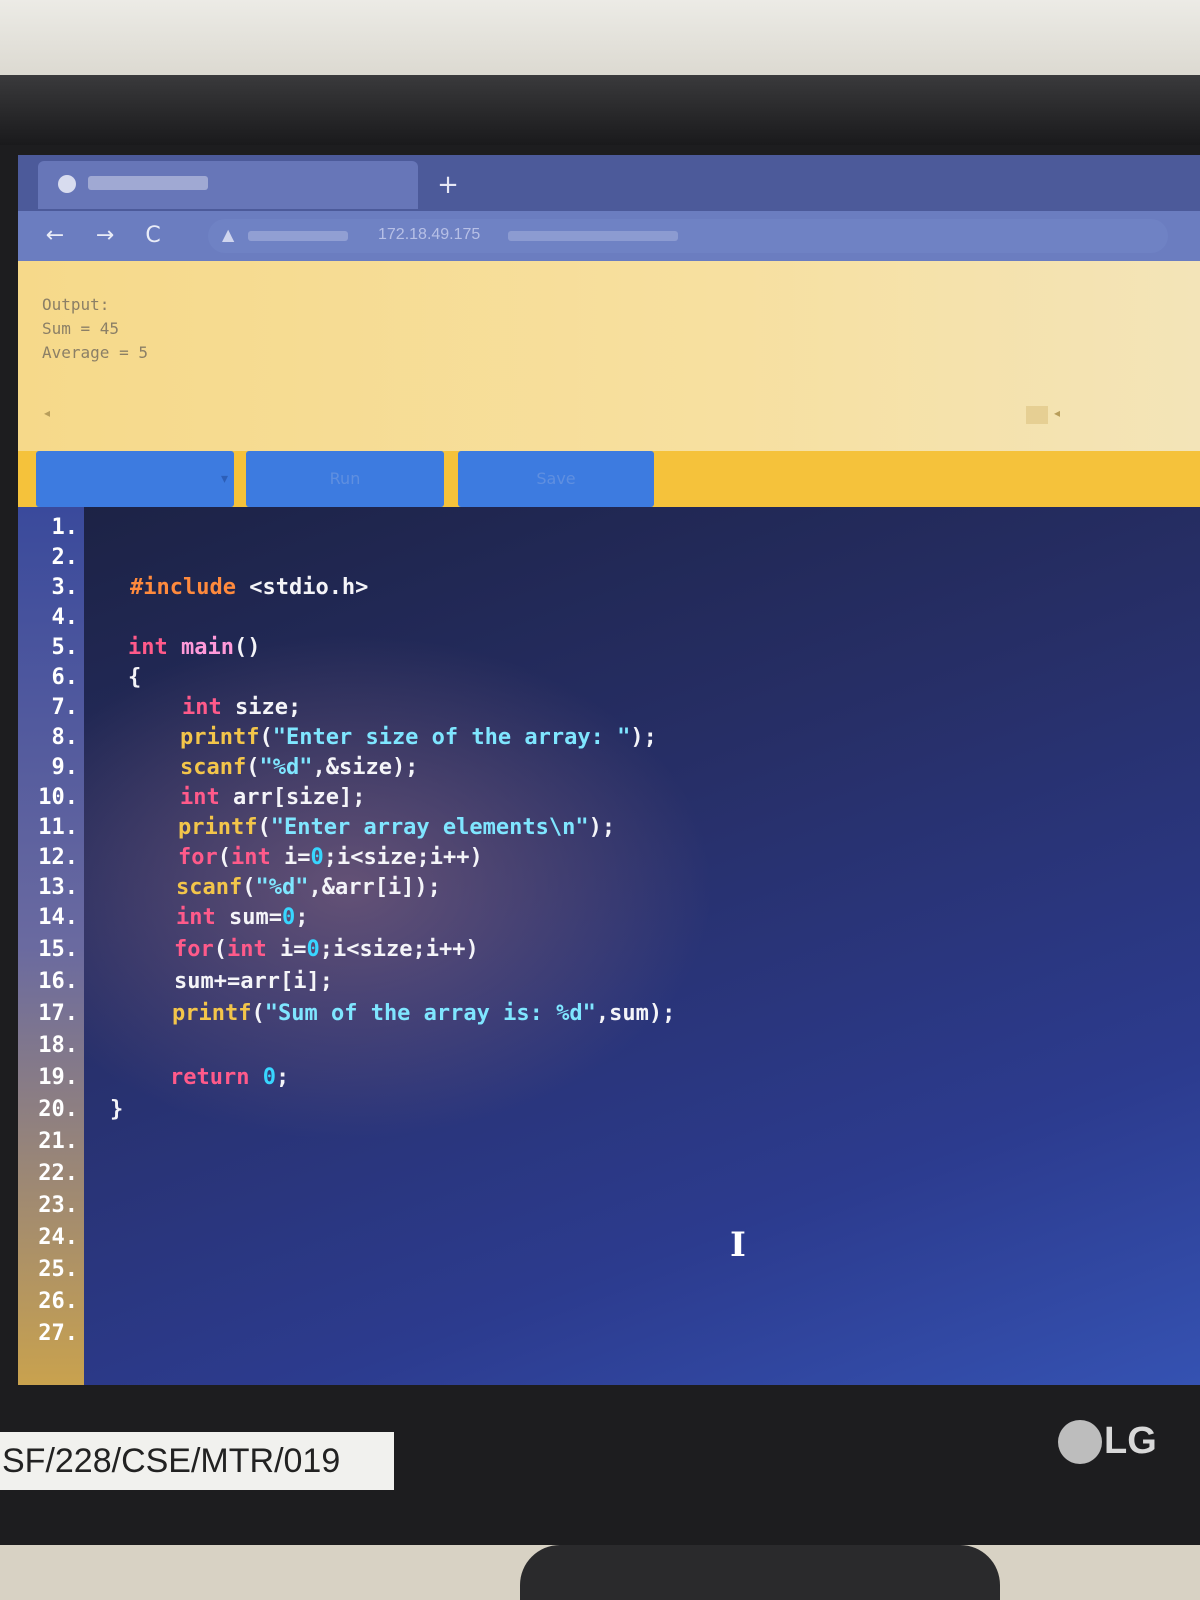 This screenshot has height=1600, width=1200. I want to click on line-number: 12., so click(58, 857).